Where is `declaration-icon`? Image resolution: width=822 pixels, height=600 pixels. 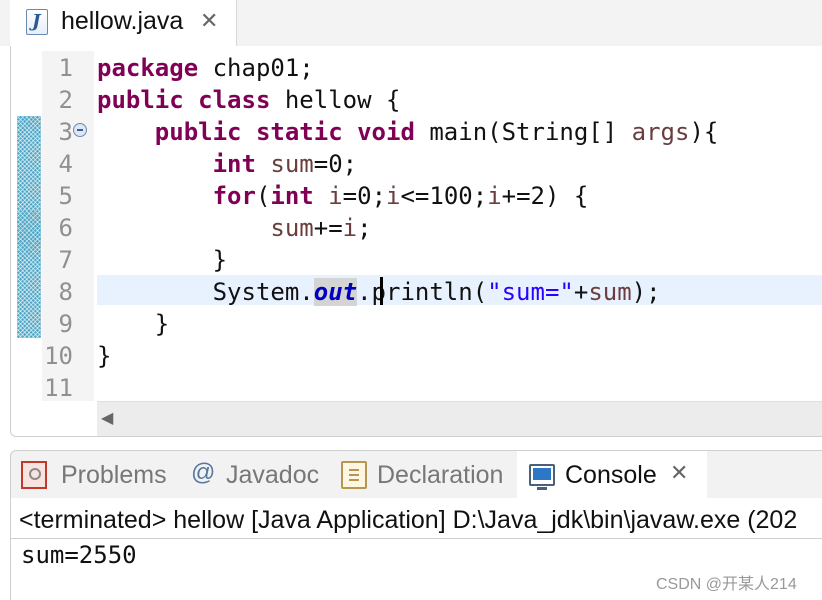 declaration-icon is located at coordinates (354, 475).